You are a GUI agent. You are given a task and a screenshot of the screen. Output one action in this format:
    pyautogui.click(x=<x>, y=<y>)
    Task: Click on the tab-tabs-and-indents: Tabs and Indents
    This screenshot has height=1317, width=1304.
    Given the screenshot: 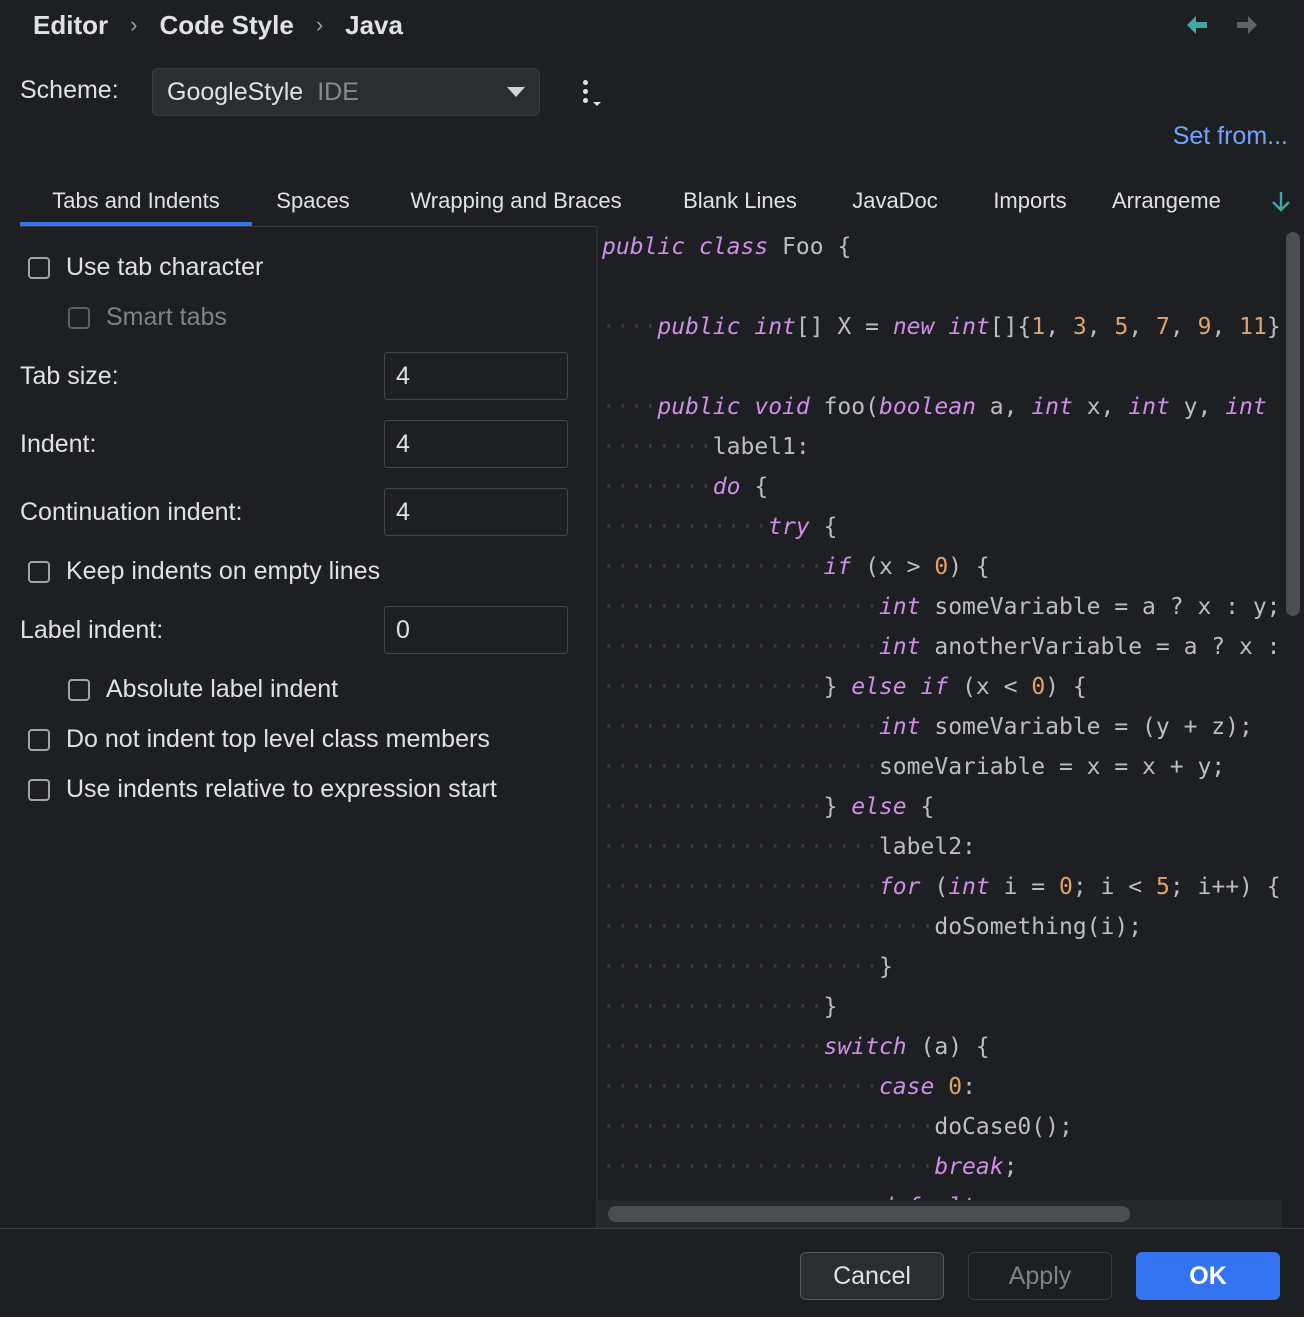 What is the action you would take?
    pyautogui.click(x=136, y=202)
    